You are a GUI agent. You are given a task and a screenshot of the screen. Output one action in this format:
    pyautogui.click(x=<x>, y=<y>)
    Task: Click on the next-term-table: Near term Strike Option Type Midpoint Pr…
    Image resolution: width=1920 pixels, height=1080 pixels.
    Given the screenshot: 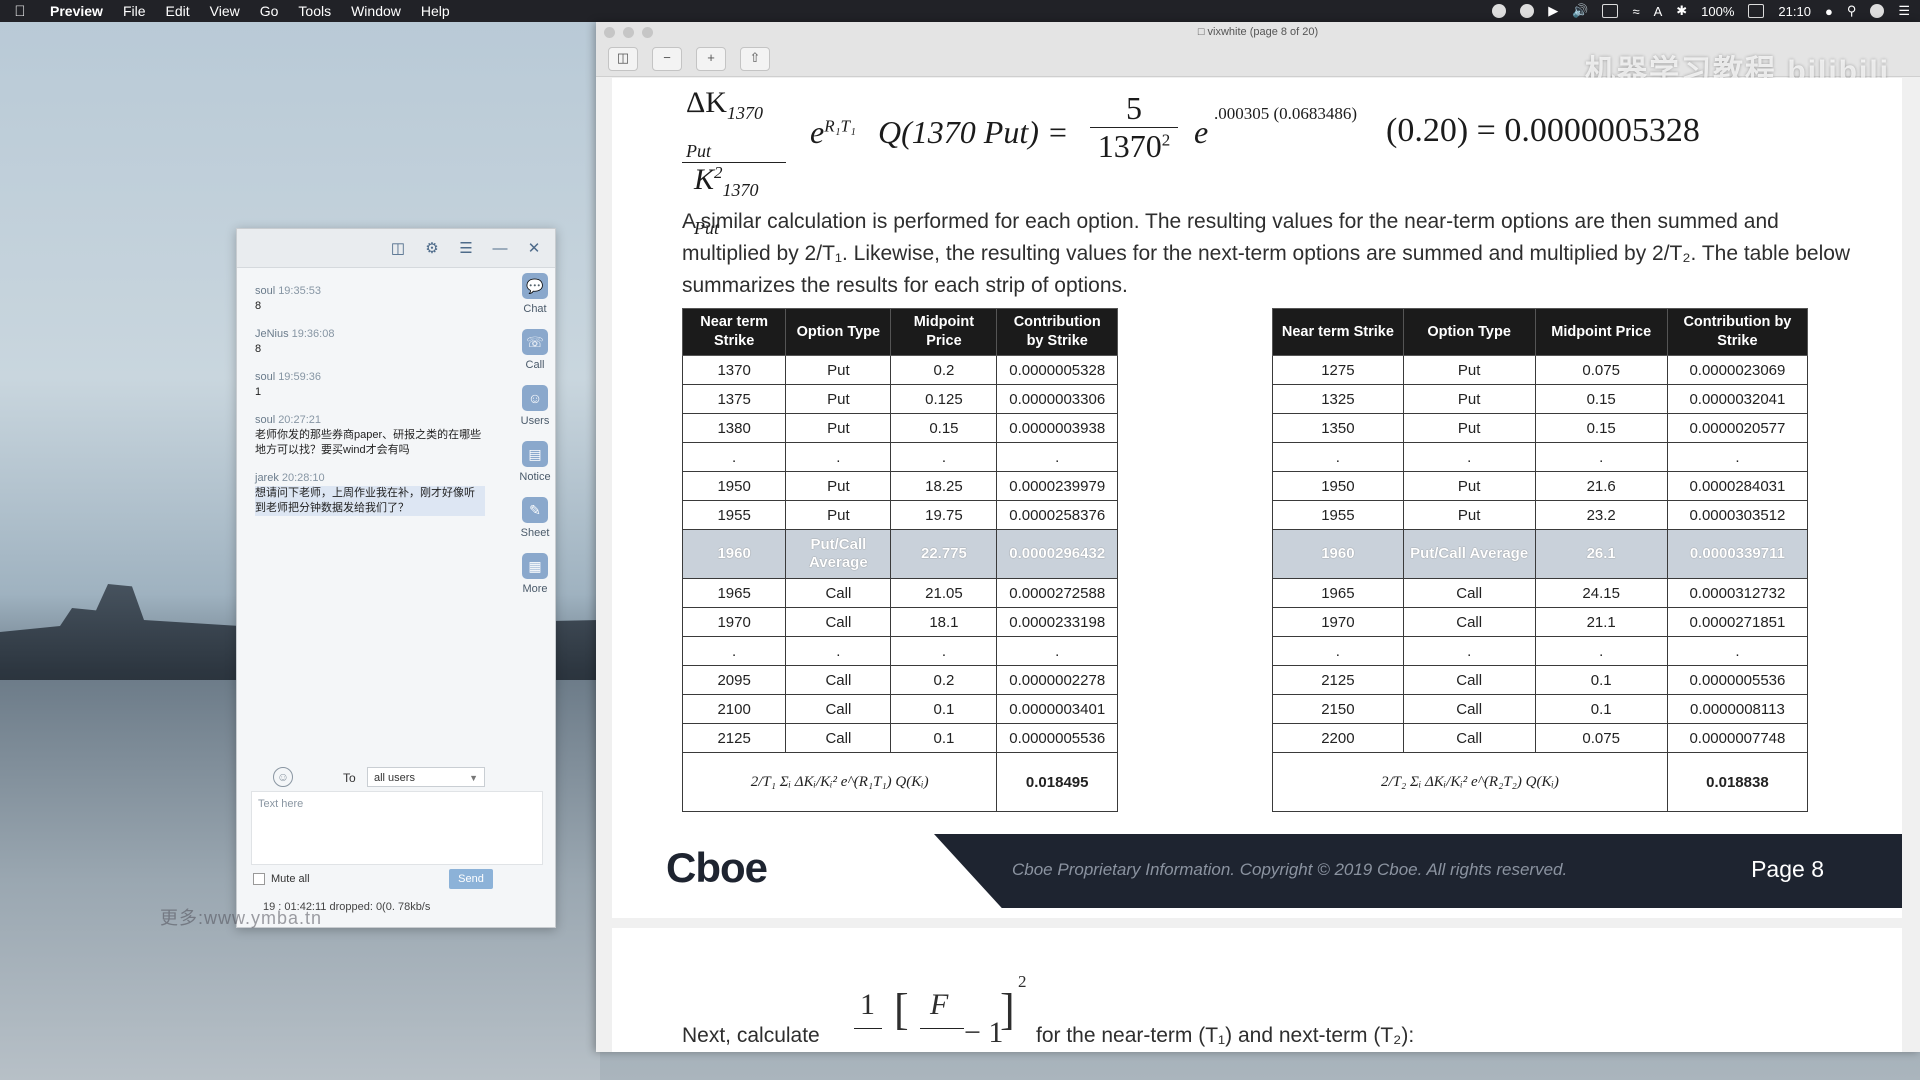 What is the action you would take?
    pyautogui.click(x=1540, y=560)
    